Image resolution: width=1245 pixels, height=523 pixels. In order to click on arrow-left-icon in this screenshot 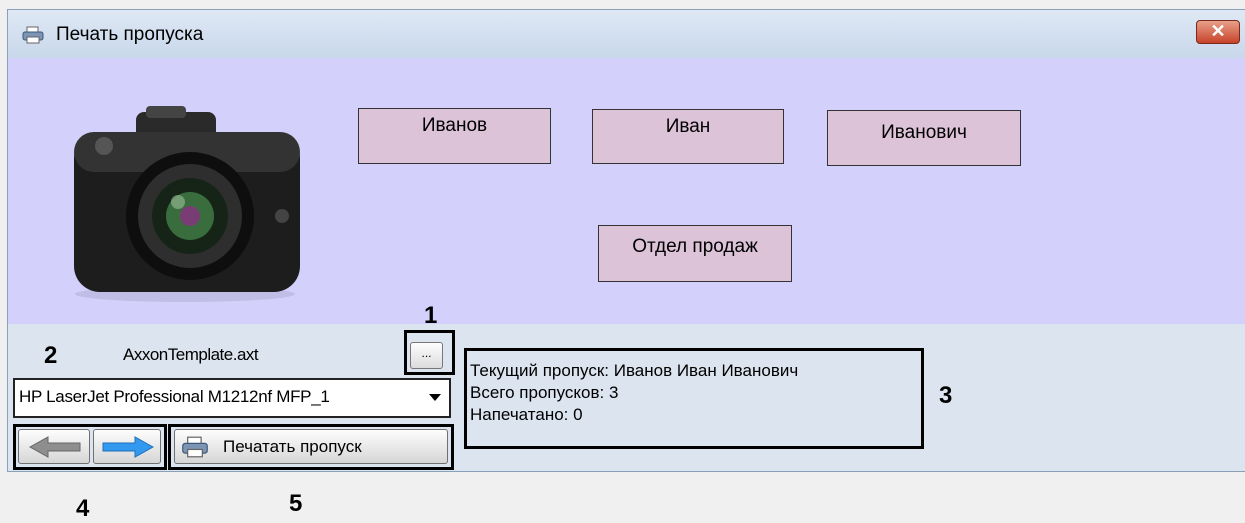, I will do `click(54, 447)`.